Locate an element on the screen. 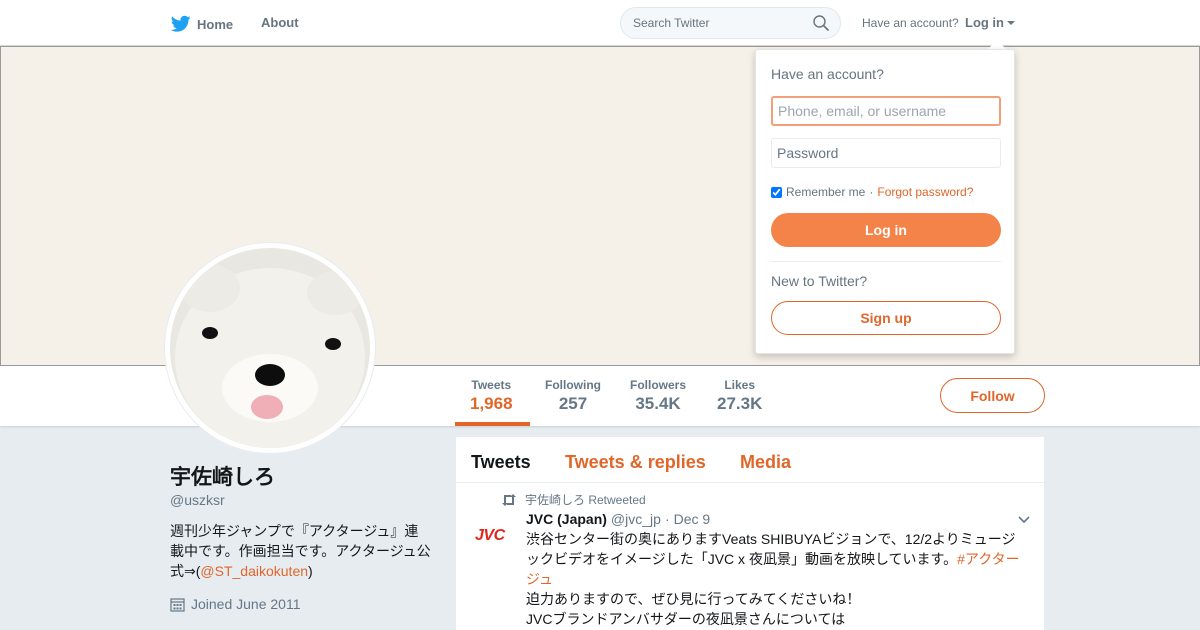 This screenshot has height=630, width=1200. tweet-handle: @jvc_jp is located at coordinates (636, 519).